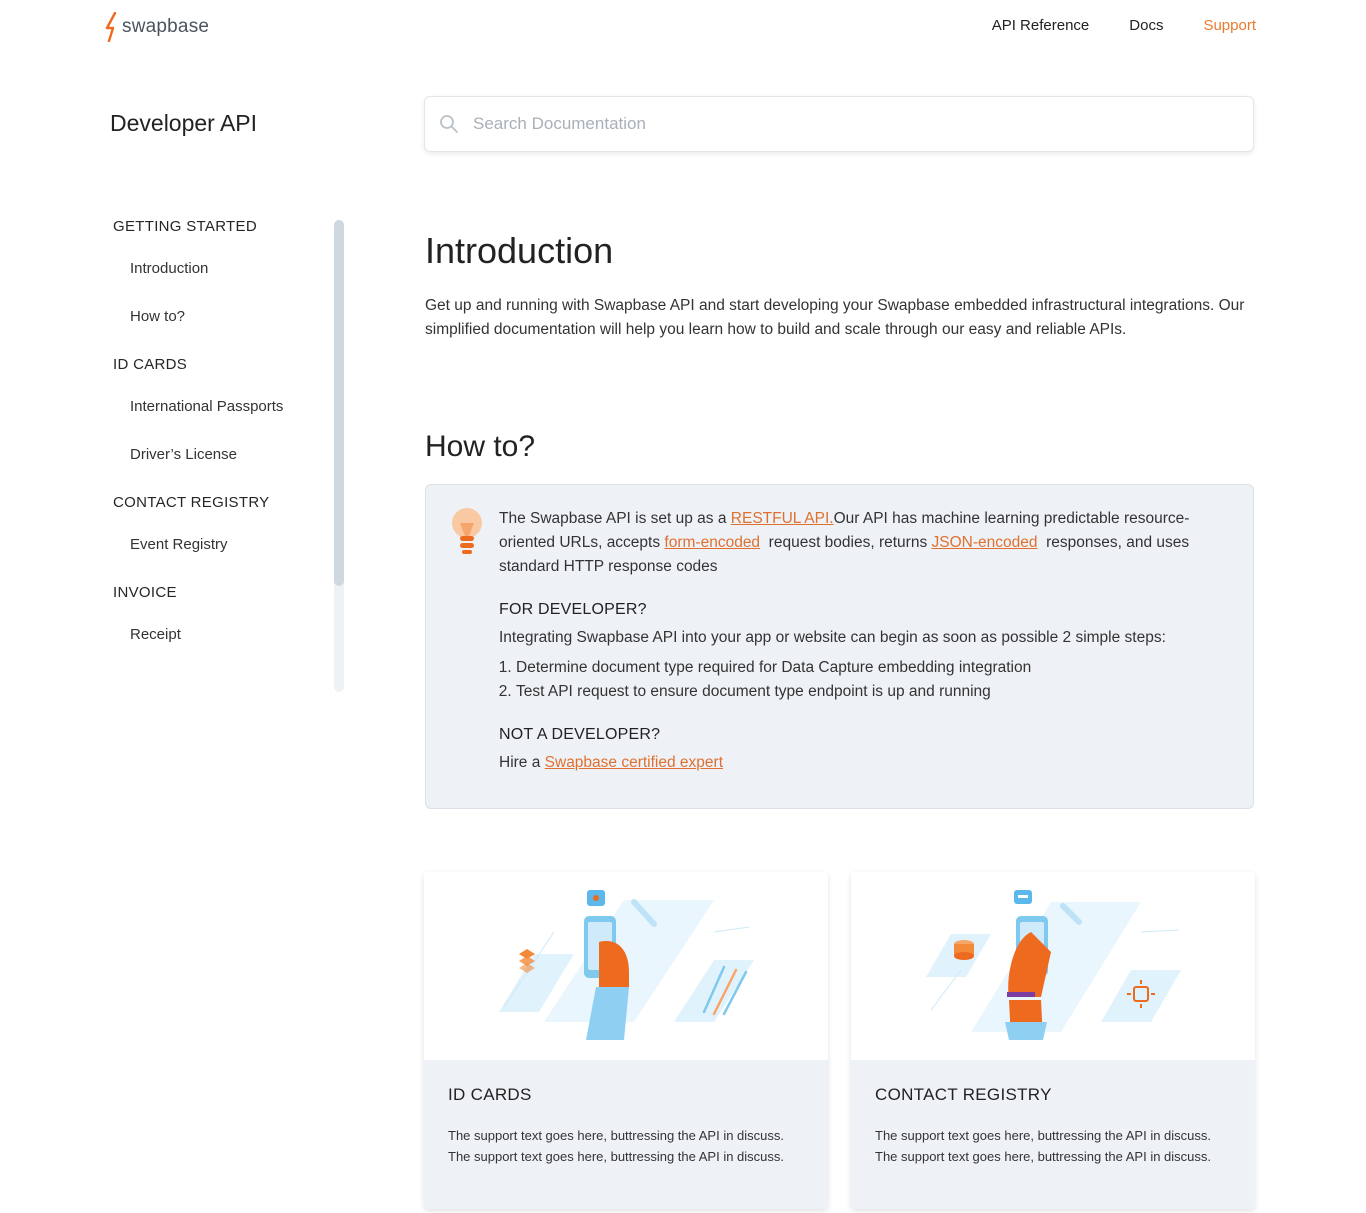  What do you see at coordinates (615, 518) in the screenshot?
I see `api-description-part: The Swapbase API is set up as a` at bounding box center [615, 518].